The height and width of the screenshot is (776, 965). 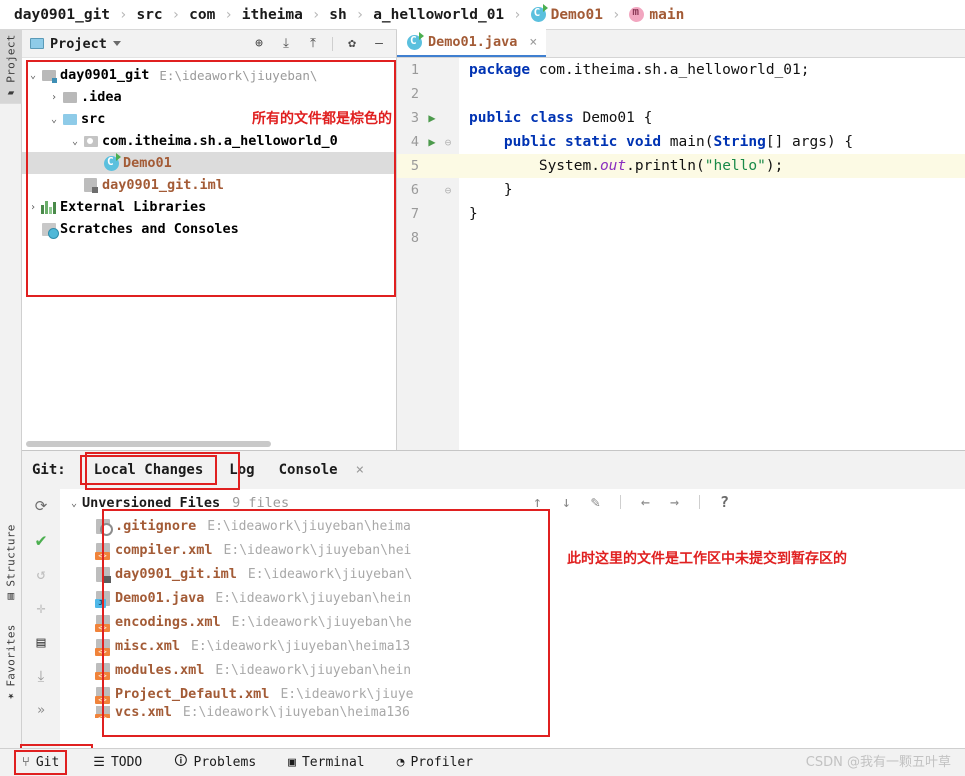 What do you see at coordinates (41, 762) in the screenshot?
I see `statusbar-item-git: ⑂ Git` at bounding box center [41, 762].